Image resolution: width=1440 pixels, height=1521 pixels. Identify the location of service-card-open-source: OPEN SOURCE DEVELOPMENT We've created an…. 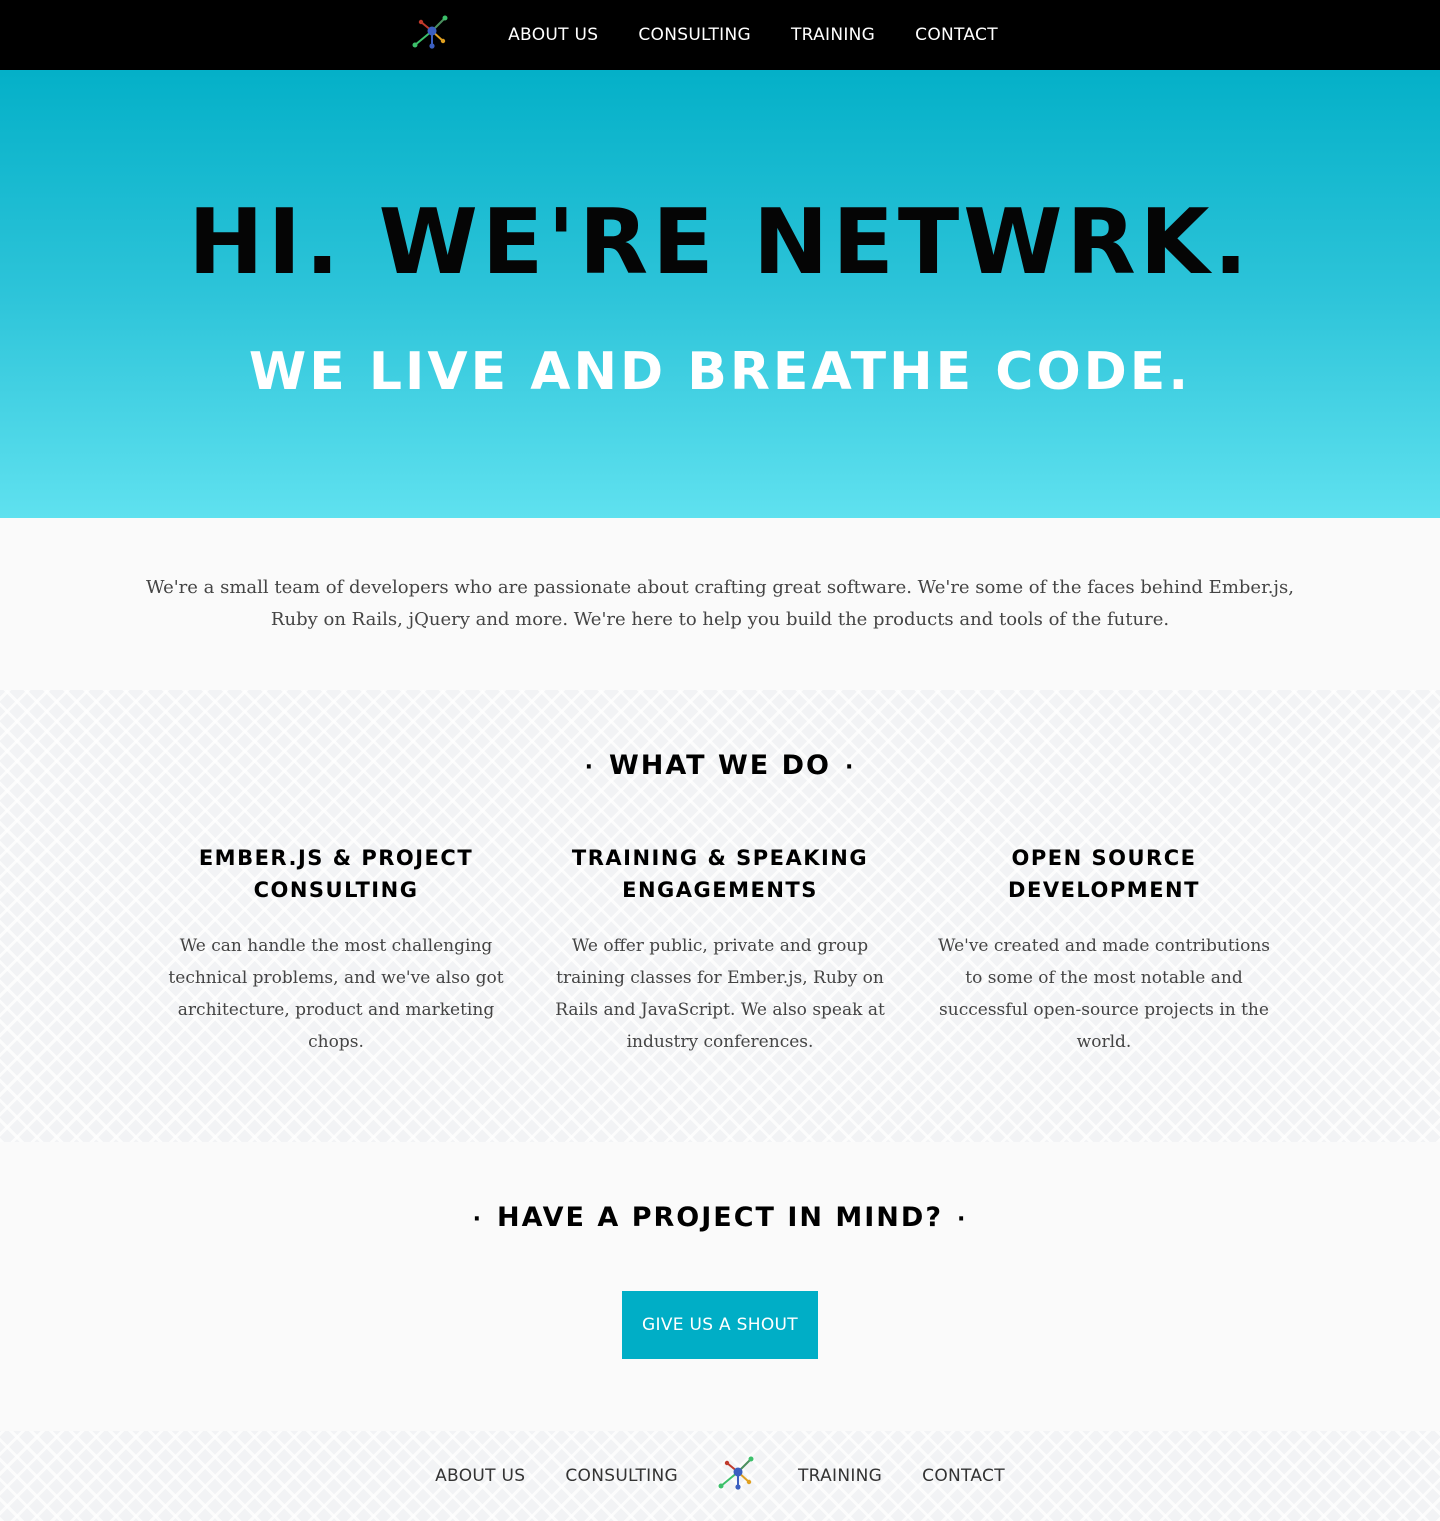
(1104, 950).